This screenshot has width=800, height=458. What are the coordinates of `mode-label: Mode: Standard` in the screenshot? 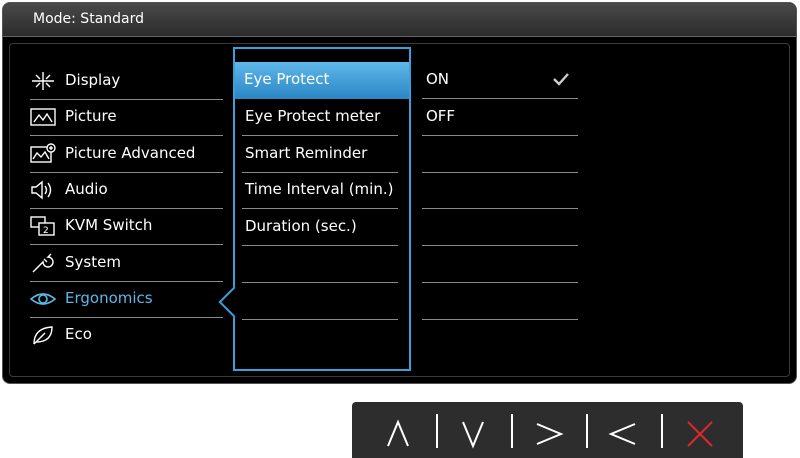 It's located at (89, 19).